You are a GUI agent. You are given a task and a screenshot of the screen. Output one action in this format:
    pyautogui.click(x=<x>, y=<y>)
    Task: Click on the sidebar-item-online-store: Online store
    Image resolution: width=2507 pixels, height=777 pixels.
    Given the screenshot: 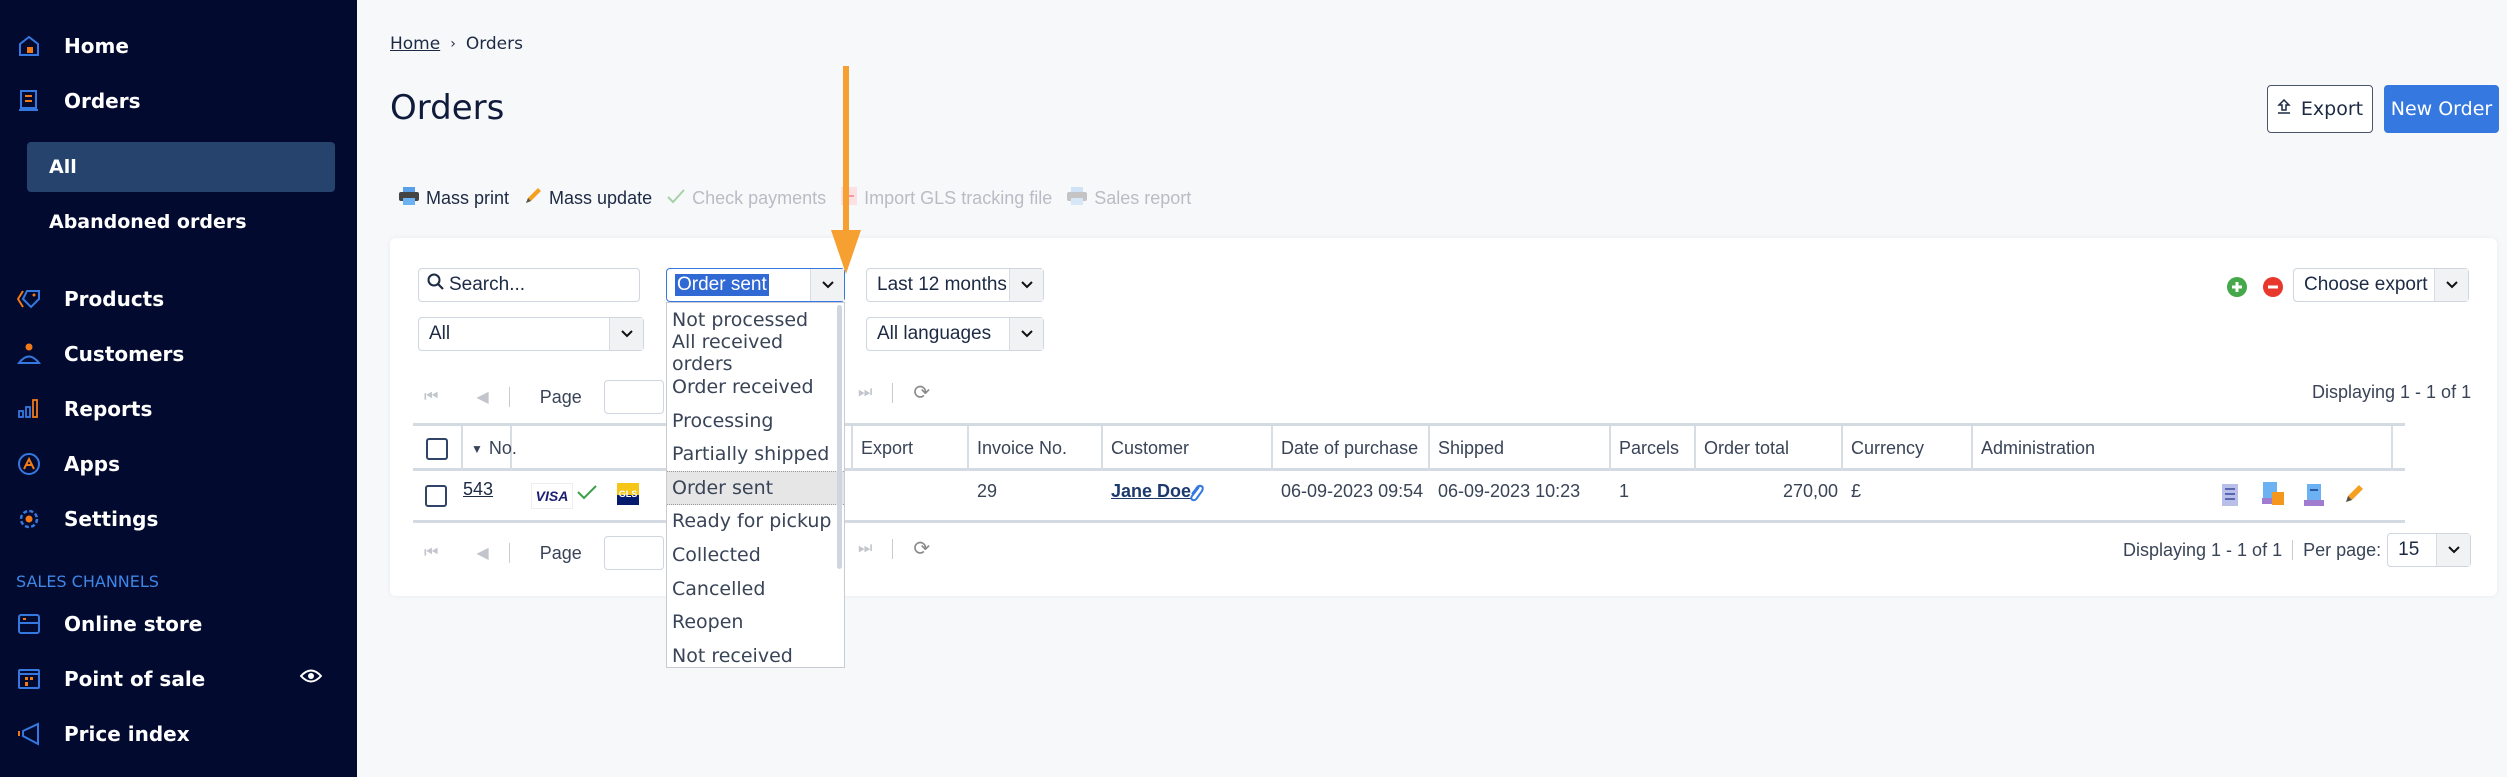 What is the action you would take?
    pyautogui.click(x=109, y=624)
    